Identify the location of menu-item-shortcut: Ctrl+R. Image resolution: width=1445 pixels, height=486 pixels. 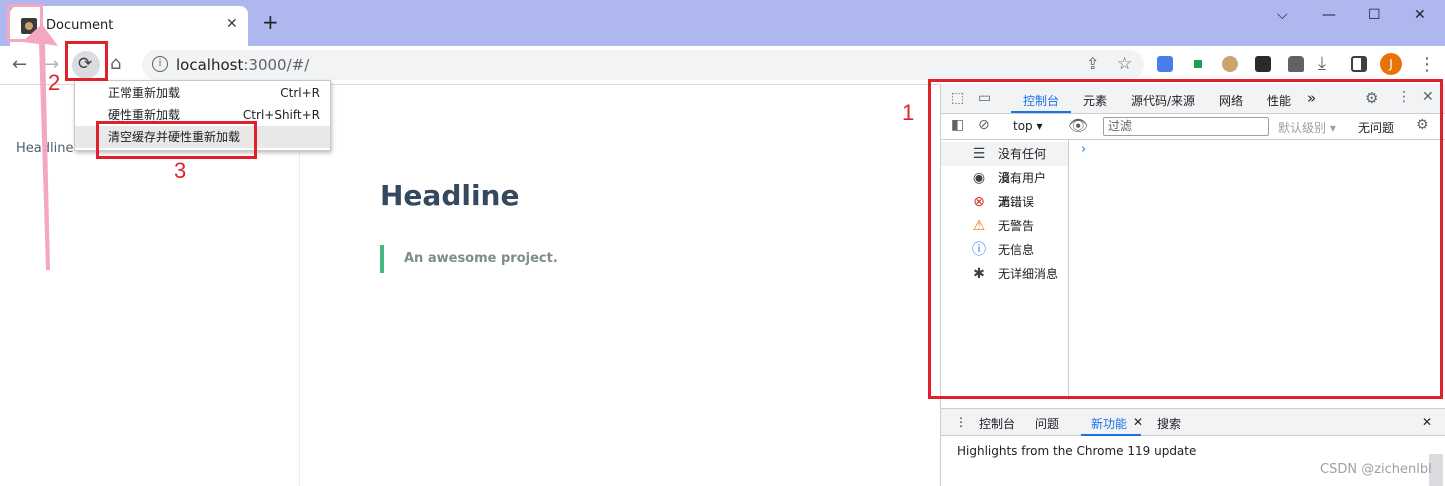
(300, 93).